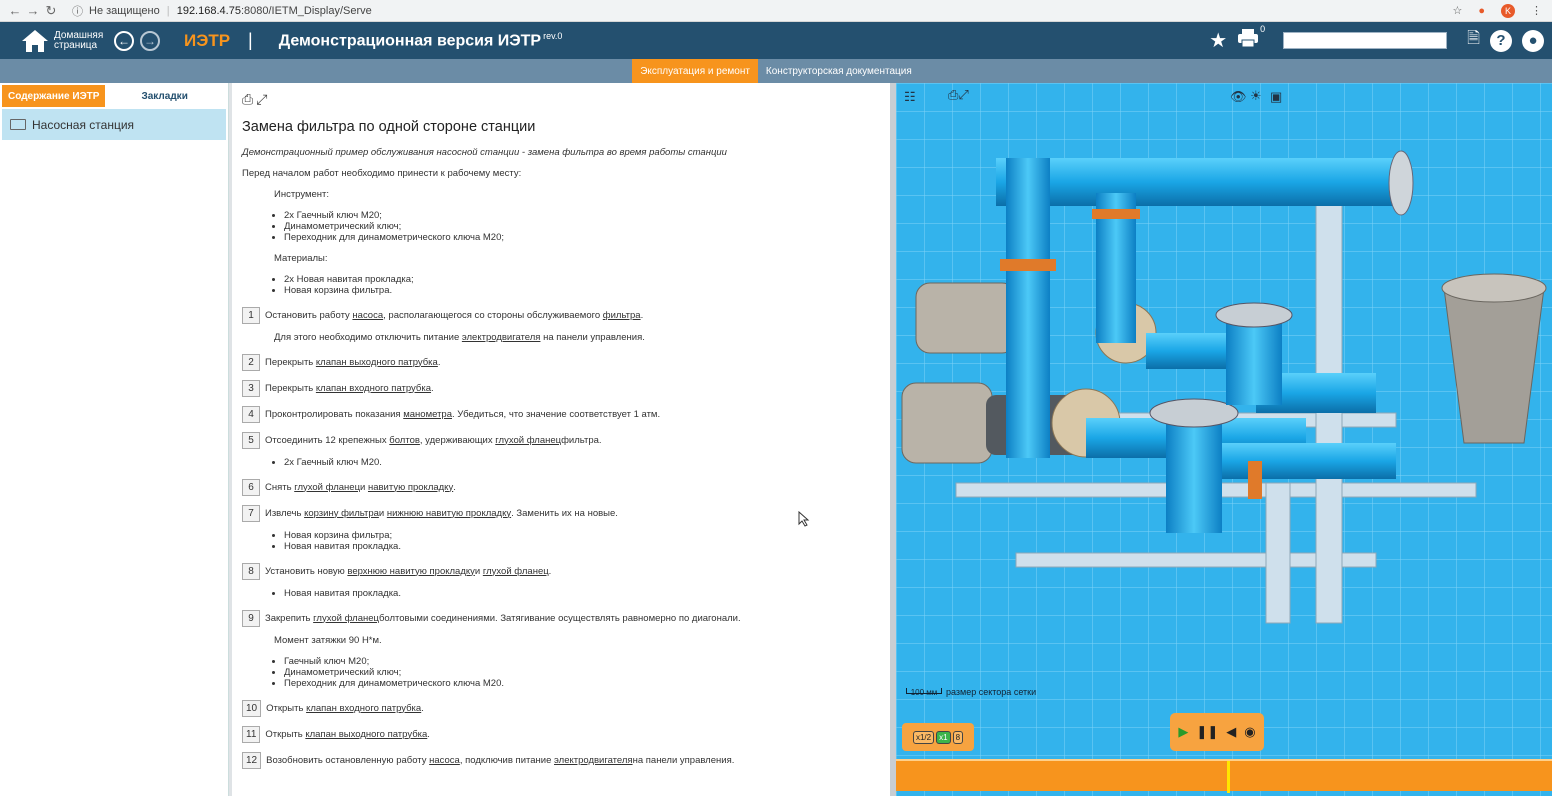 This screenshot has width=1552, height=796. Describe the element at coordinates (923, 737) in the screenshot. I see `speed-half: x1/2` at that location.